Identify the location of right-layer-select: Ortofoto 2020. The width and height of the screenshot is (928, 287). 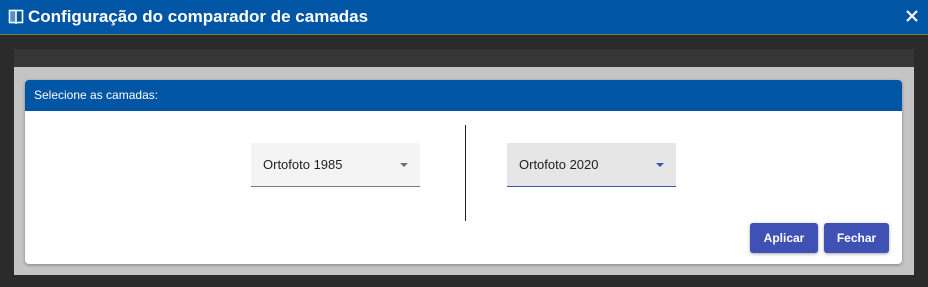
(591, 165).